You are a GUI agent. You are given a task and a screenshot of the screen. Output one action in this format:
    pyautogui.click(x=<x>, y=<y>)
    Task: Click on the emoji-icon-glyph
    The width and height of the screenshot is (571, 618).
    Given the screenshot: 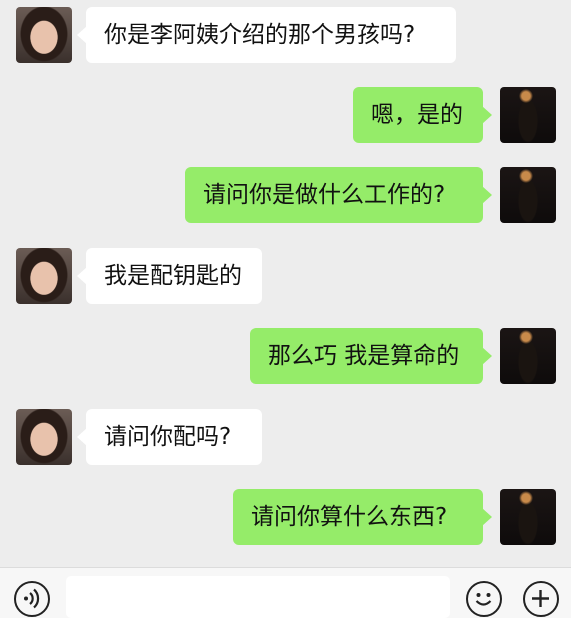 What is the action you would take?
    pyautogui.click(x=483, y=599)
    